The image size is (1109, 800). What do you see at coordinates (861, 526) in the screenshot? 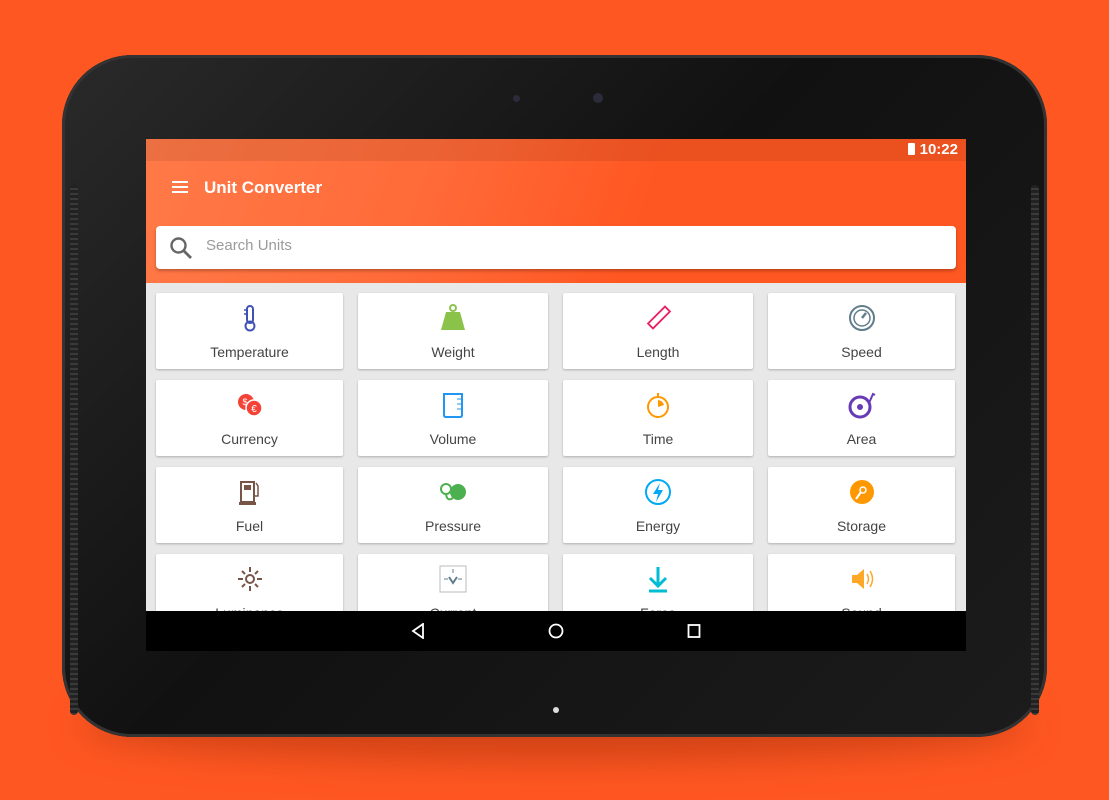
I see `category-label: Storage` at bounding box center [861, 526].